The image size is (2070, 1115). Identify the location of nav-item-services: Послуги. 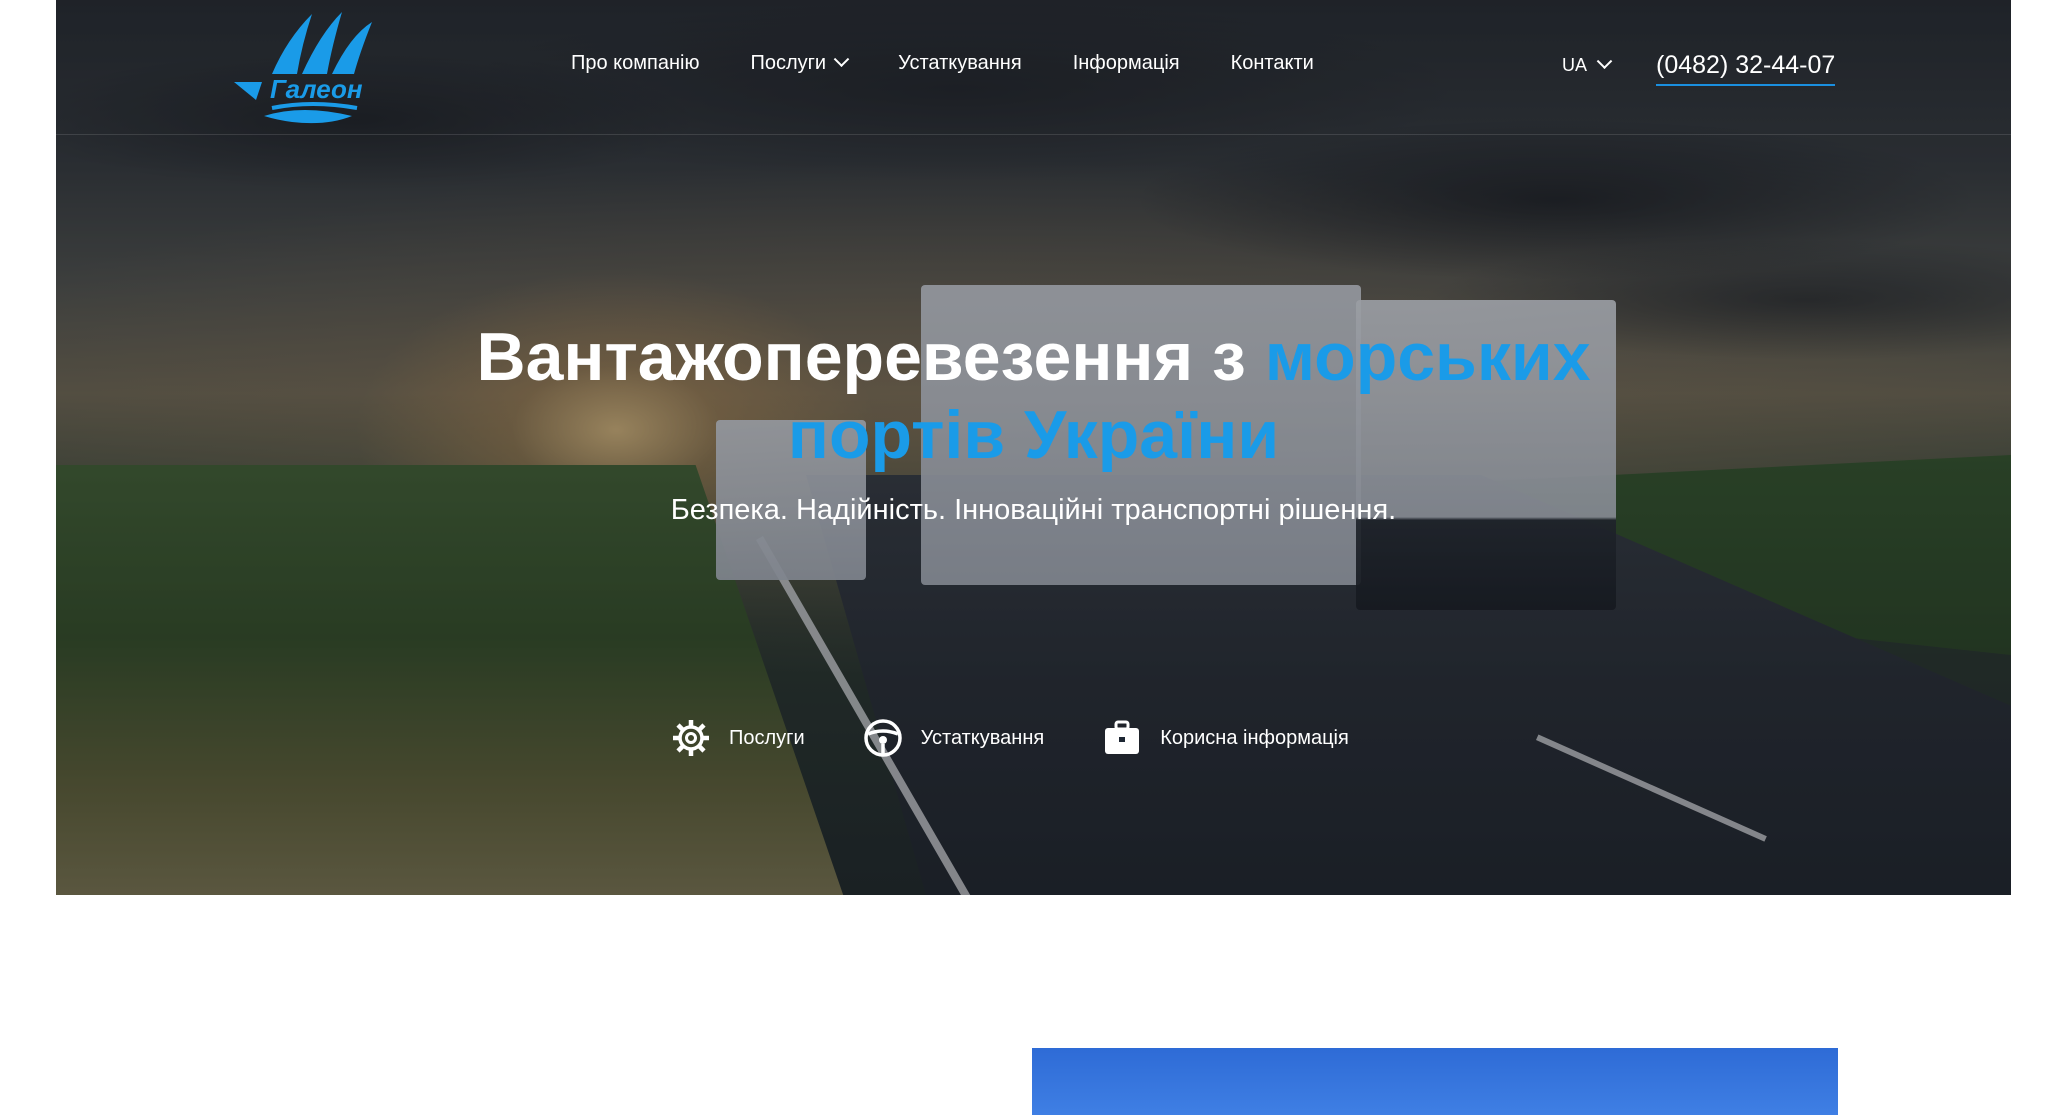
(800, 63).